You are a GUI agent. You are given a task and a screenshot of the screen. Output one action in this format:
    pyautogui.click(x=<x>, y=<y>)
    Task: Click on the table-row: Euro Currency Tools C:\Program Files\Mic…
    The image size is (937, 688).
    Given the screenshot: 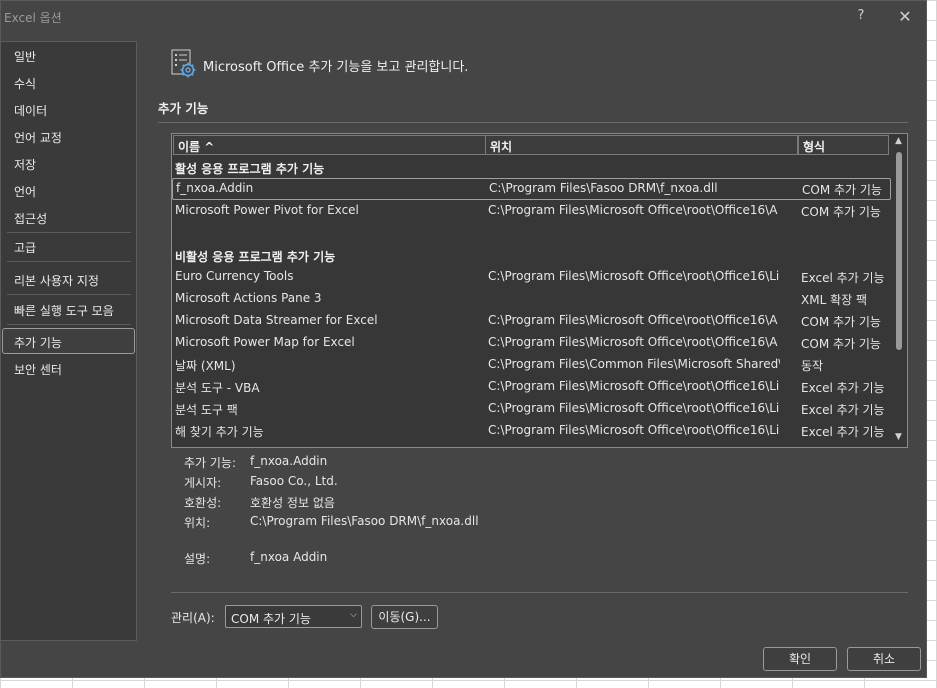 What is the action you would take?
    pyautogui.click(x=531, y=277)
    